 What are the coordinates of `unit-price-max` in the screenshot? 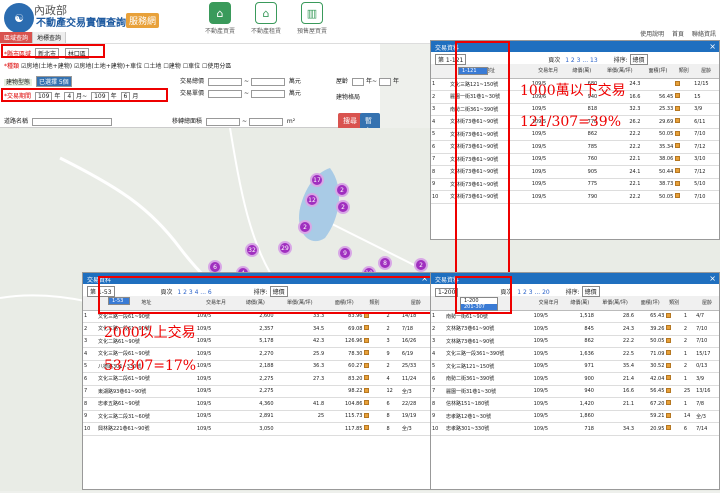 It's located at (267, 93).